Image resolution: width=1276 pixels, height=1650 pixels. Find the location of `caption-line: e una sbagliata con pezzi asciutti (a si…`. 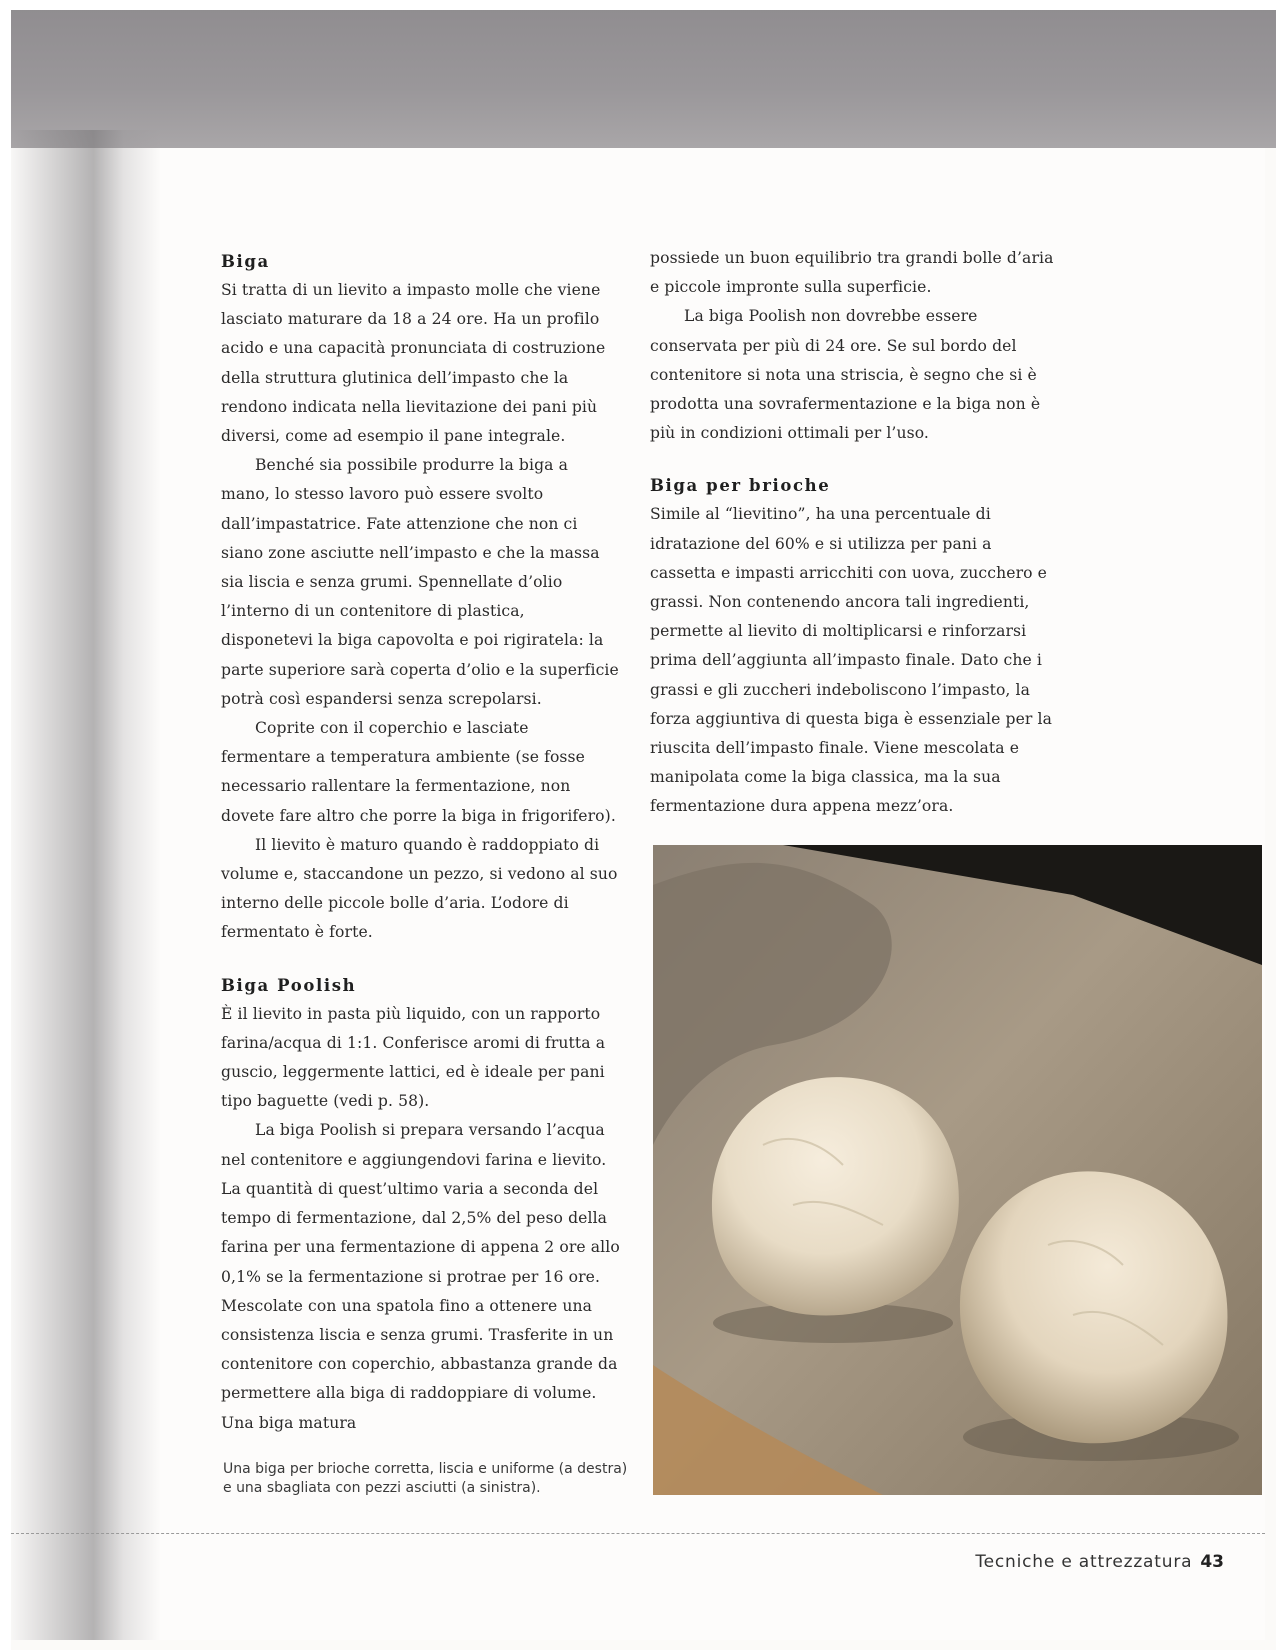

caption-line: e una sbagliata con pezzi asciutti (a si… is located at coordinates (382, 1488).